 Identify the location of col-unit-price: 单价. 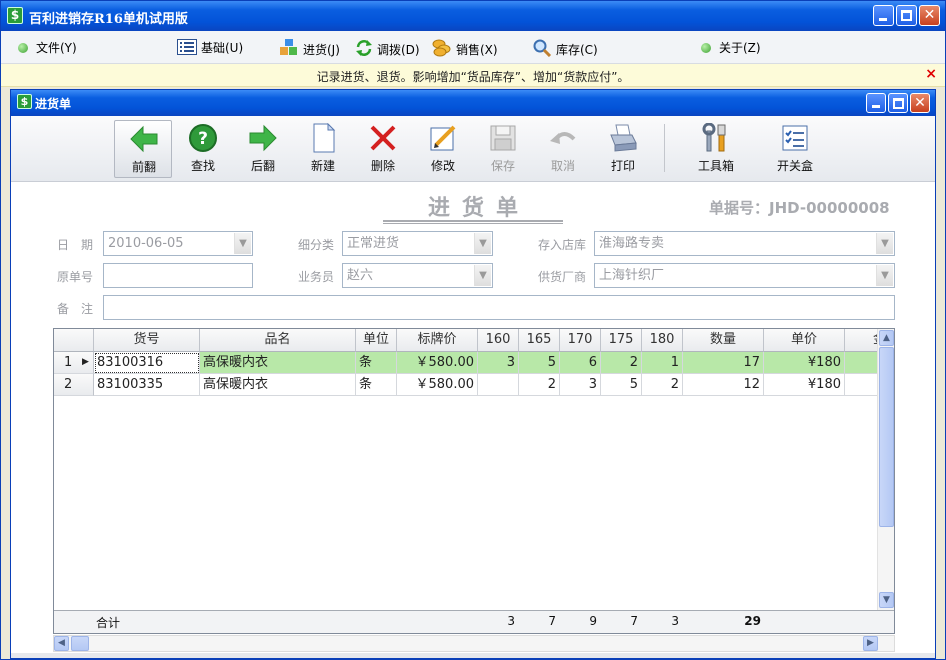
(804, 340).